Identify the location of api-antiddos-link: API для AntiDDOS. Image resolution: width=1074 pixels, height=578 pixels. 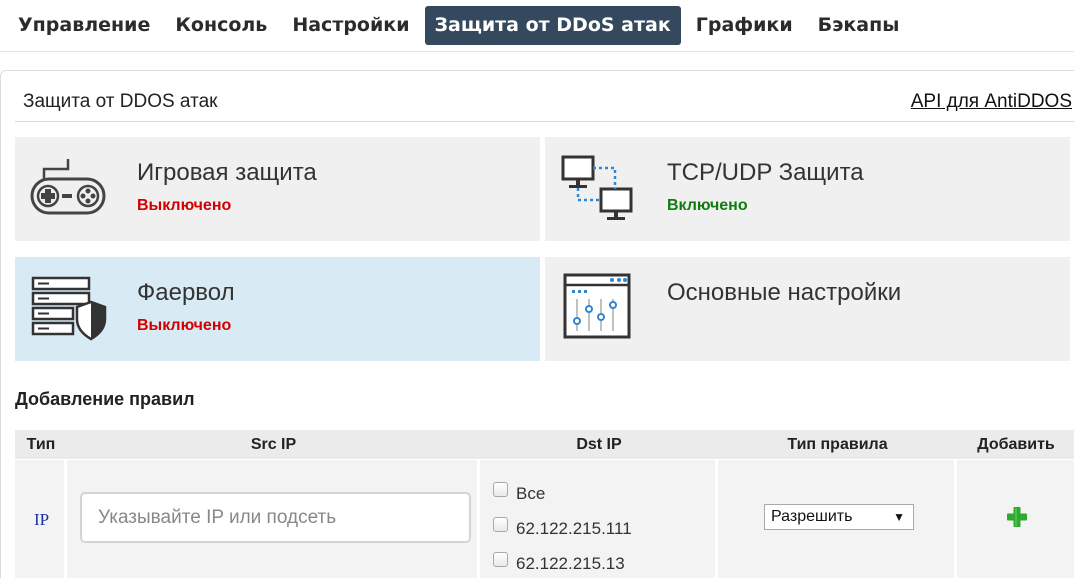
(991, 102).